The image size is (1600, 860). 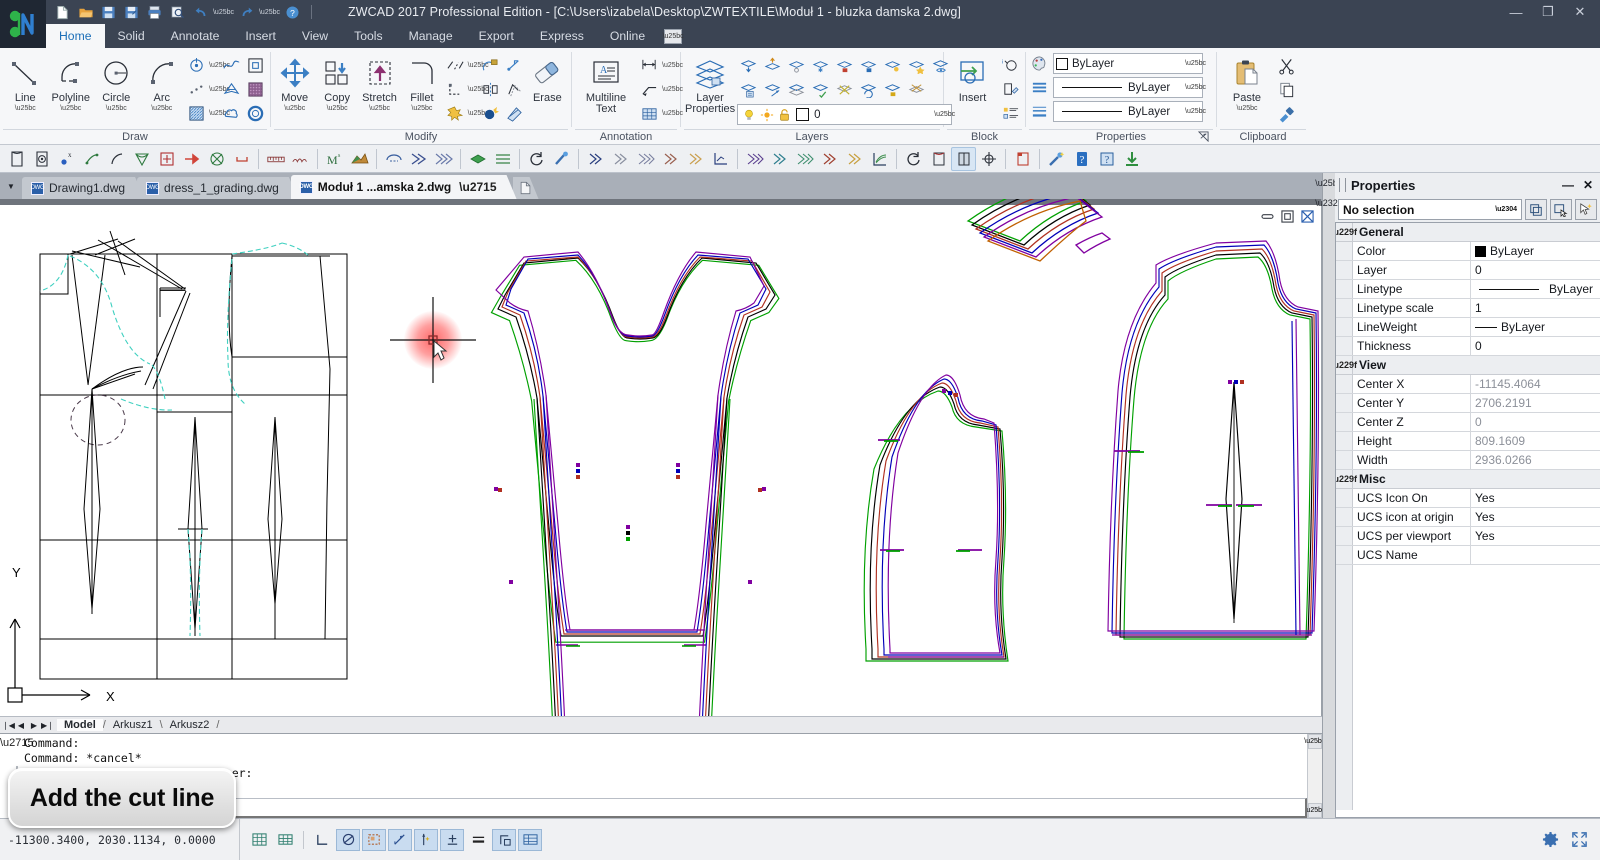 What do you see at coordinates (292, 12) in the screenshot?
I see `help-icon: ?` at bounding box center [292, 12].